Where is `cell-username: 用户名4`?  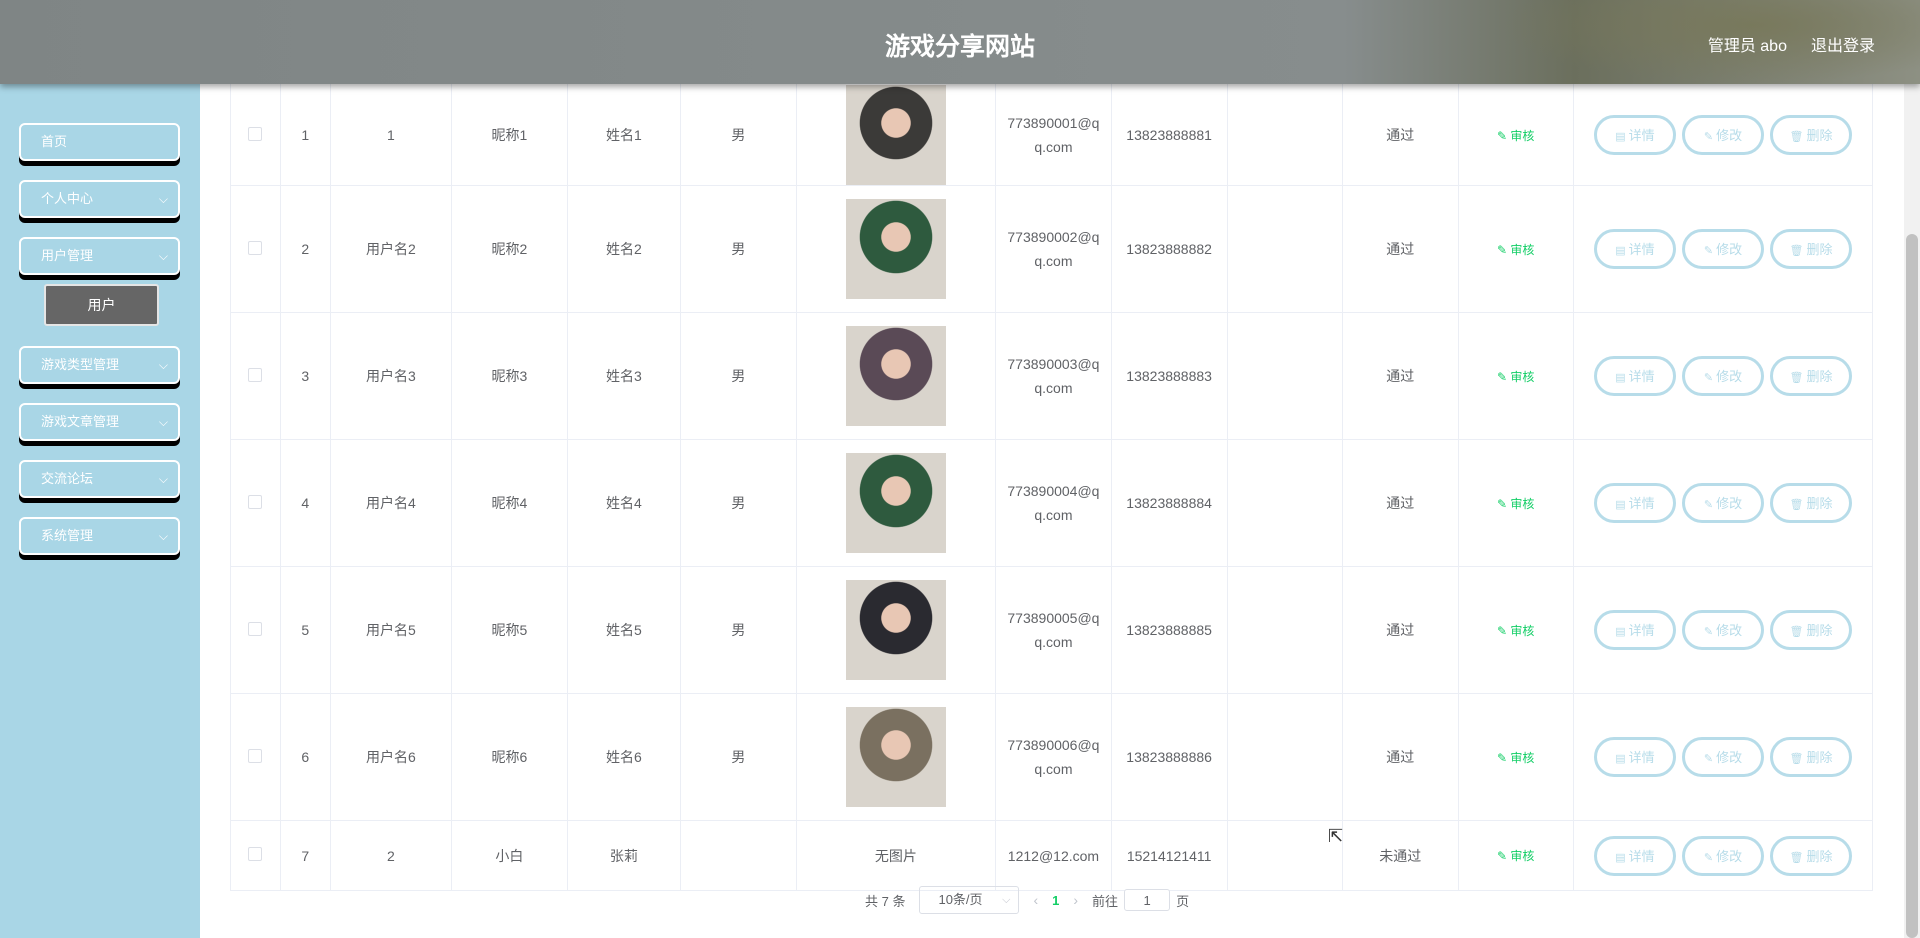
cell-username: 用户名4 is located at coordinates (391, 503).